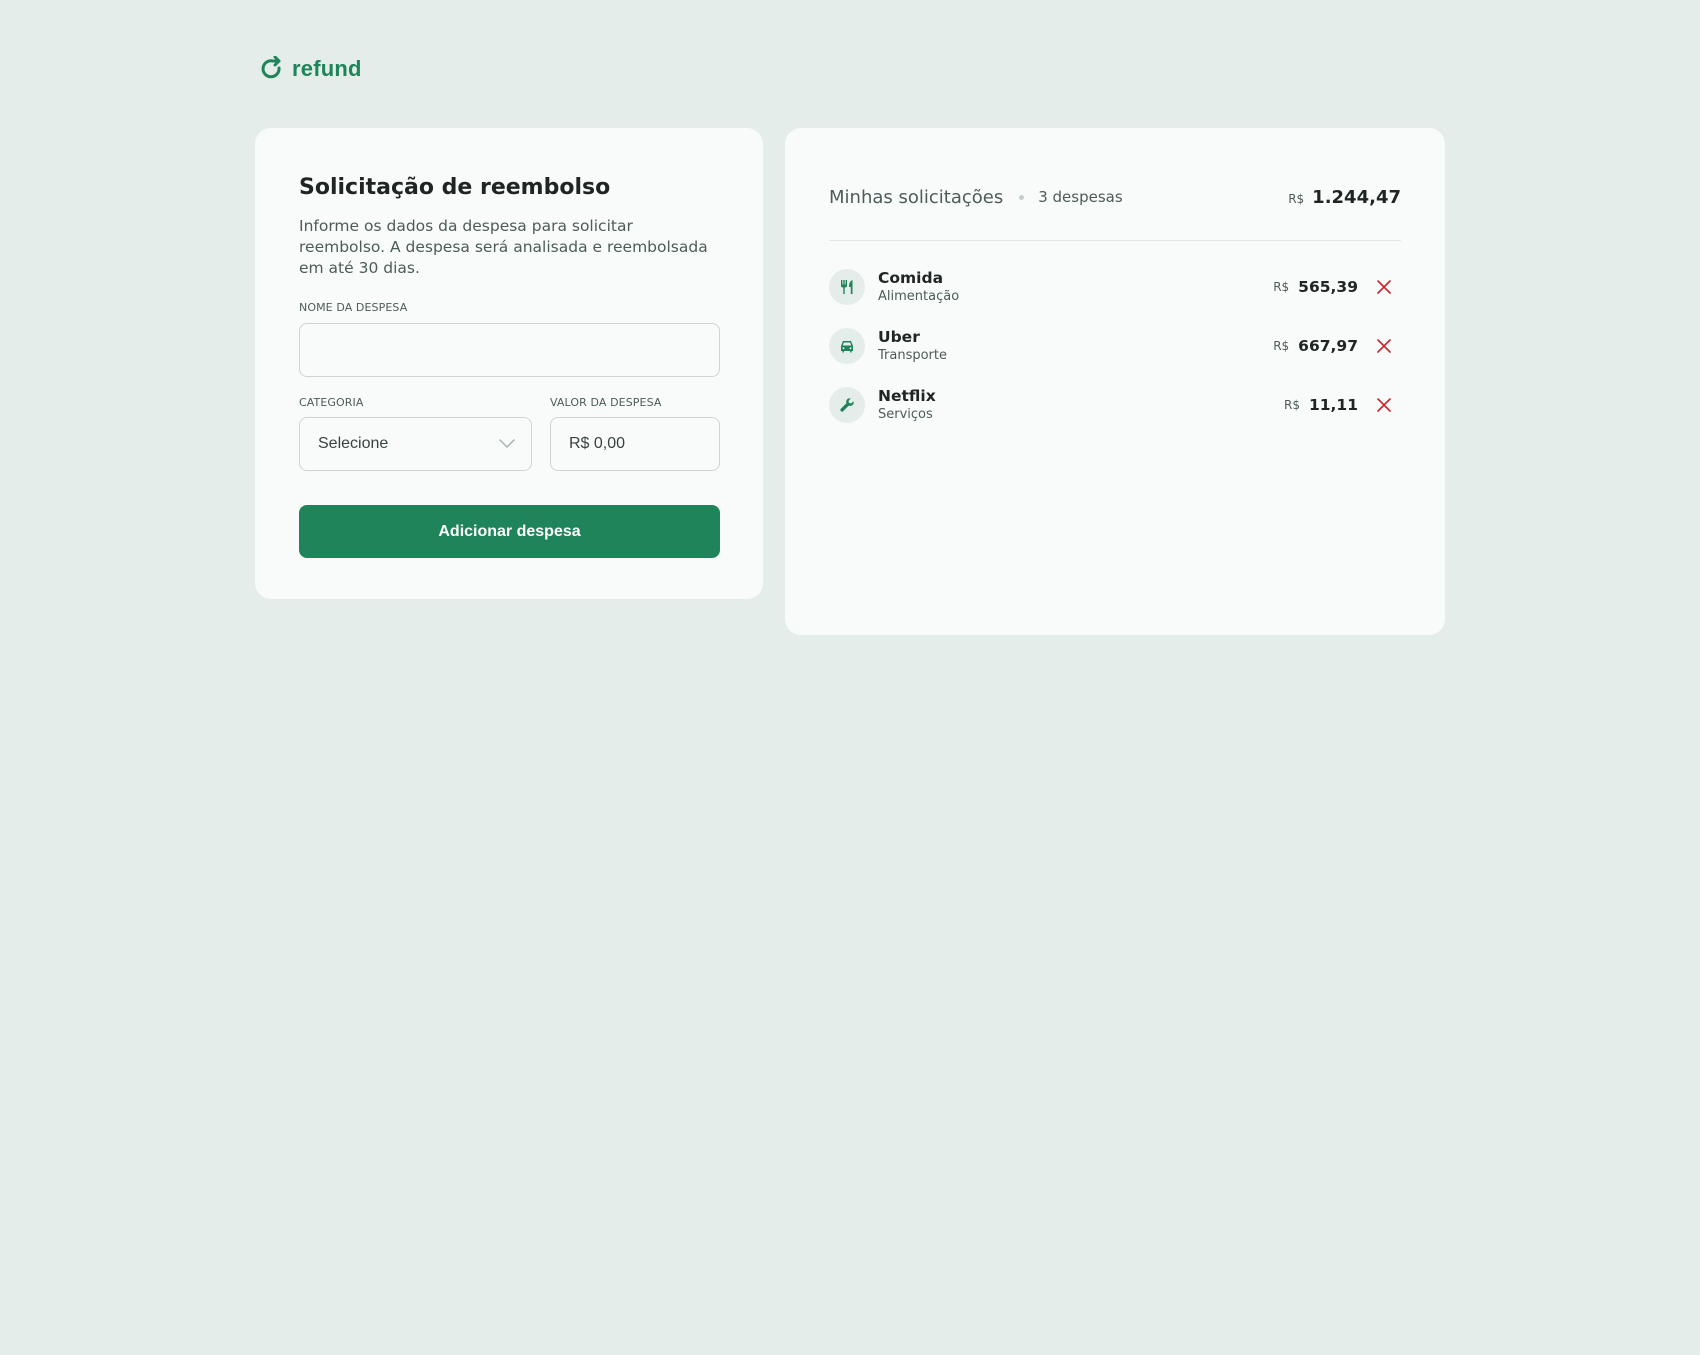 This screenshot has width=1700, height=1355. Describe the element at coordinates (847, 405) in the screenshot. I see `wrench-icon` at that location.